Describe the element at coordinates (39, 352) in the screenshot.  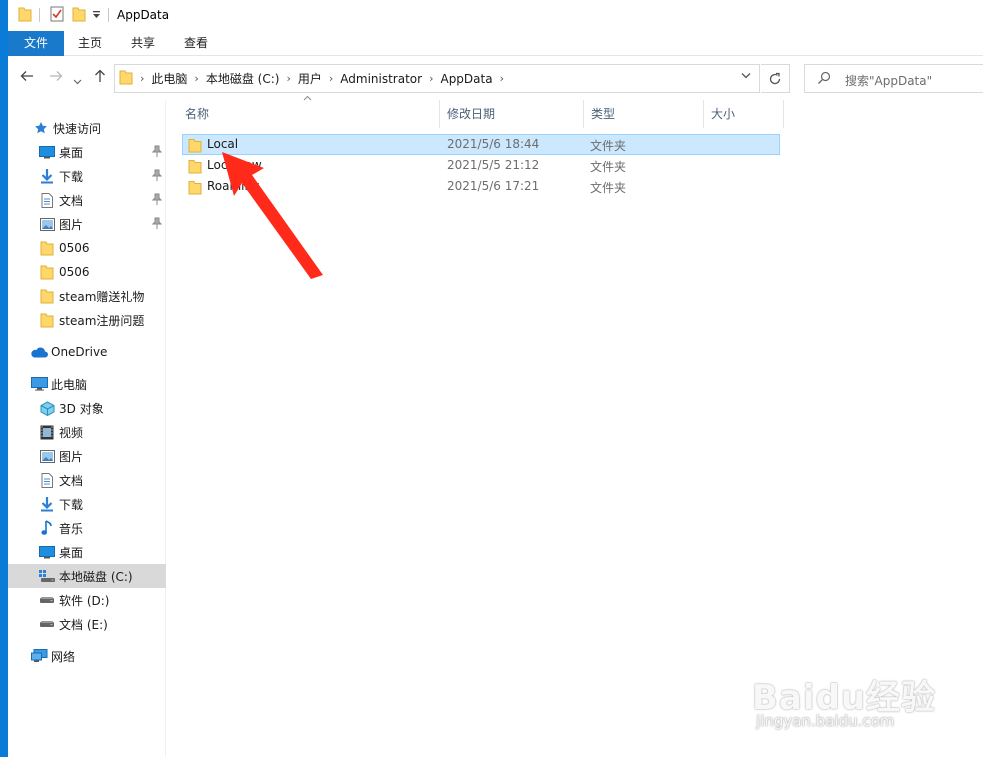
I see `cloud-icon` at that location.